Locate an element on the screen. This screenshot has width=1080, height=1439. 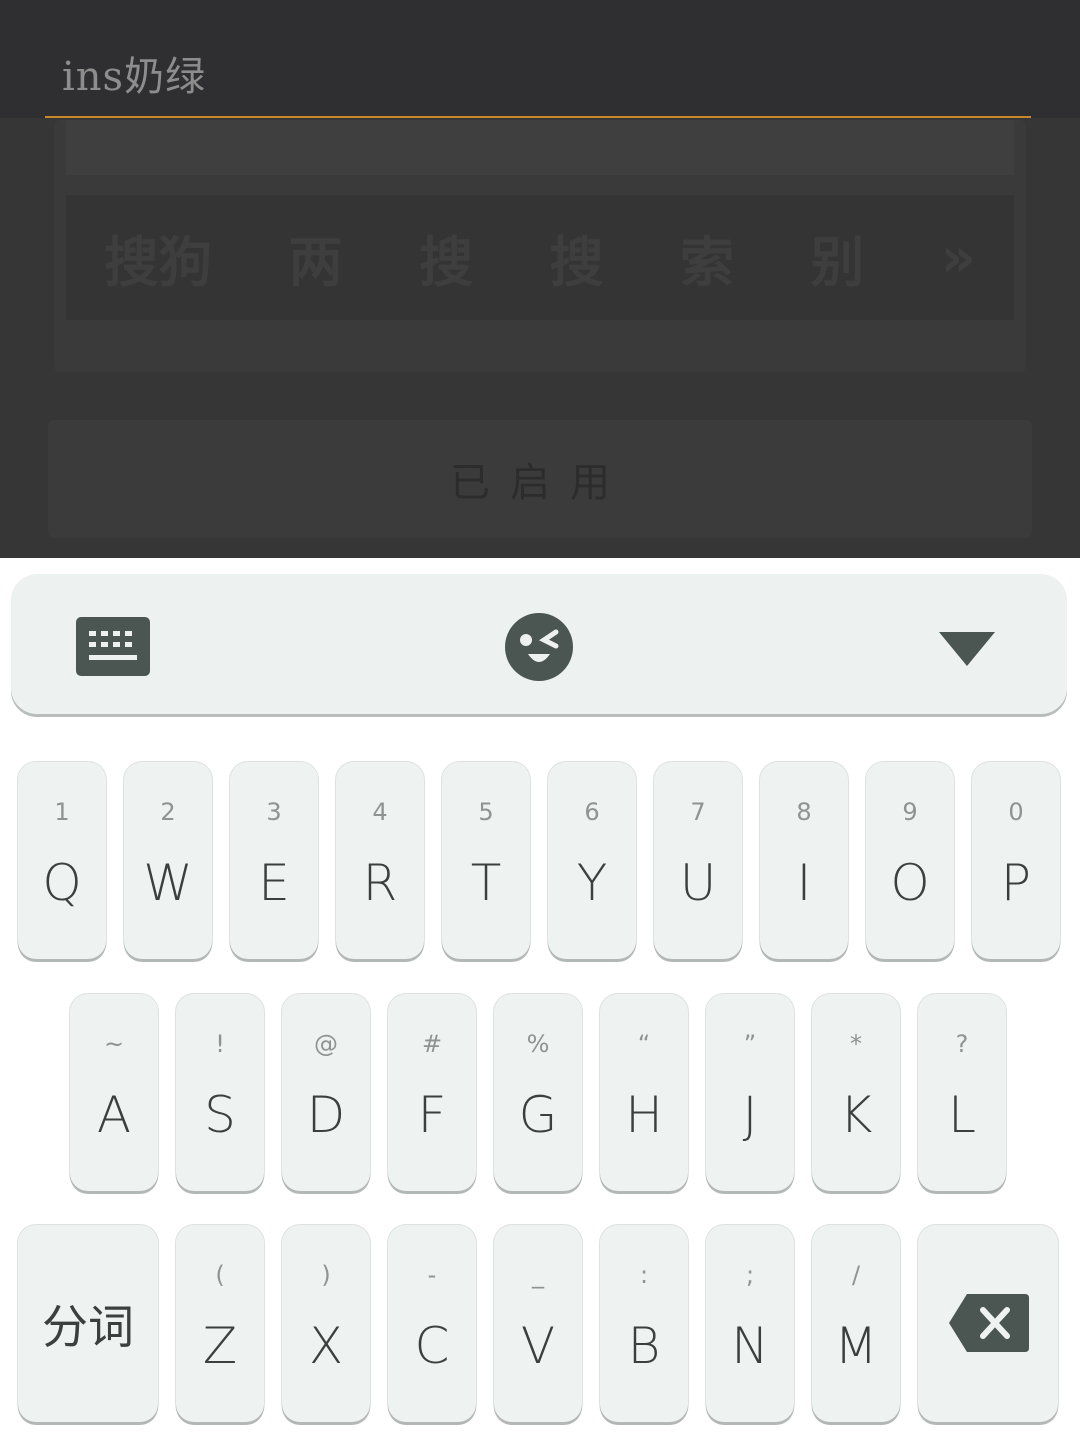
key-h: “ H is located at coordinates (644, 1092).